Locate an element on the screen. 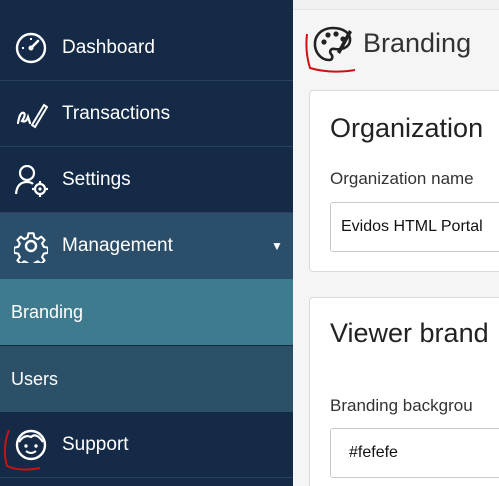  page-title: Branding is located at coordinates (417, 43).